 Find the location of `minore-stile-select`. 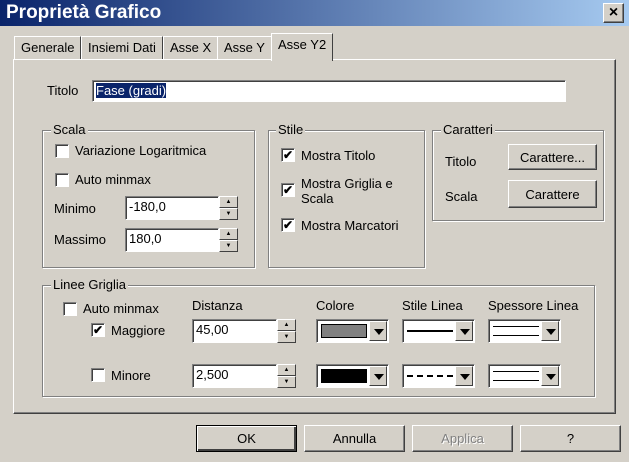

minore-stile-select is located at coordinates (438, 376).